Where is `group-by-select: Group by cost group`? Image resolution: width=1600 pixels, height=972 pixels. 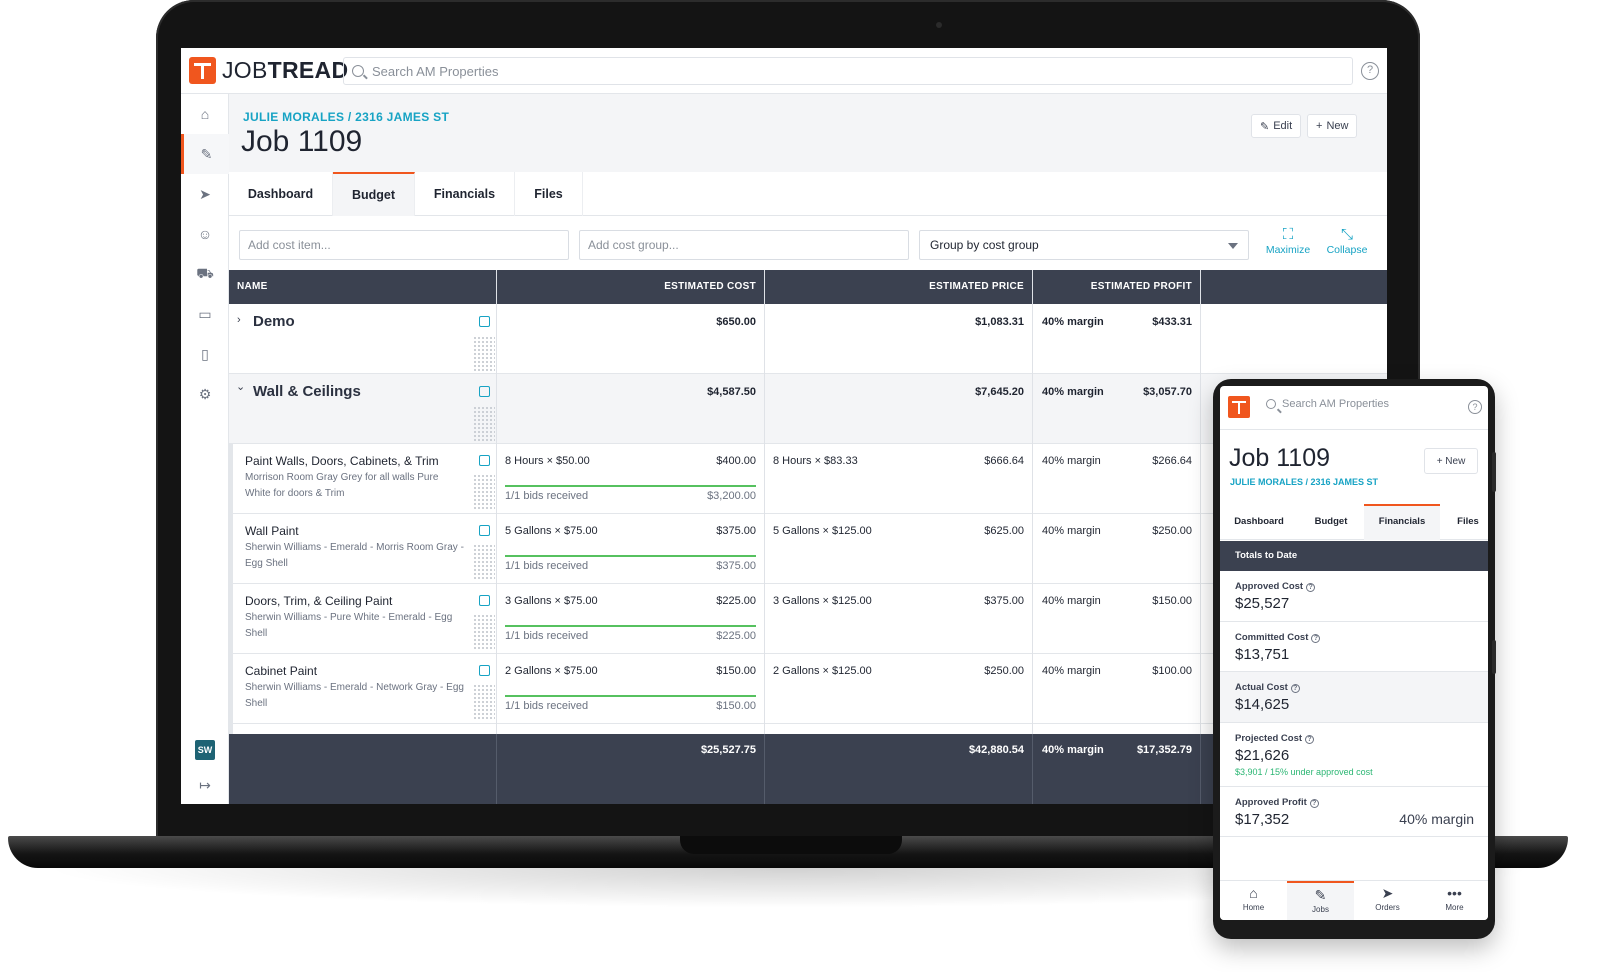 group-by-select: Group by cost group is located at coordinates (1084, 245).